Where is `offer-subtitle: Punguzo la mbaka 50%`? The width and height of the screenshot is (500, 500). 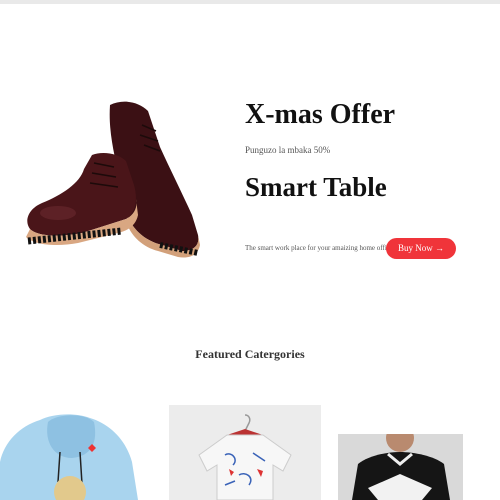
offer-subtitle: Punguzo la mbaka 50% is located at coordinates (288, 150).